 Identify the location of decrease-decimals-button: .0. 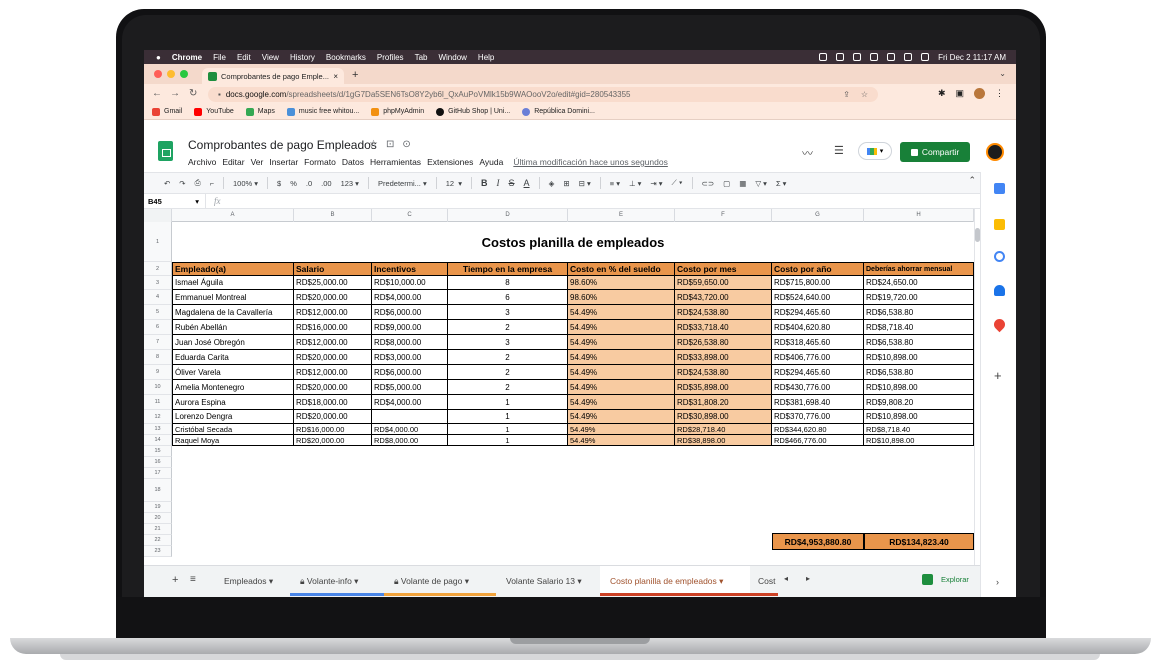
(309, 183).